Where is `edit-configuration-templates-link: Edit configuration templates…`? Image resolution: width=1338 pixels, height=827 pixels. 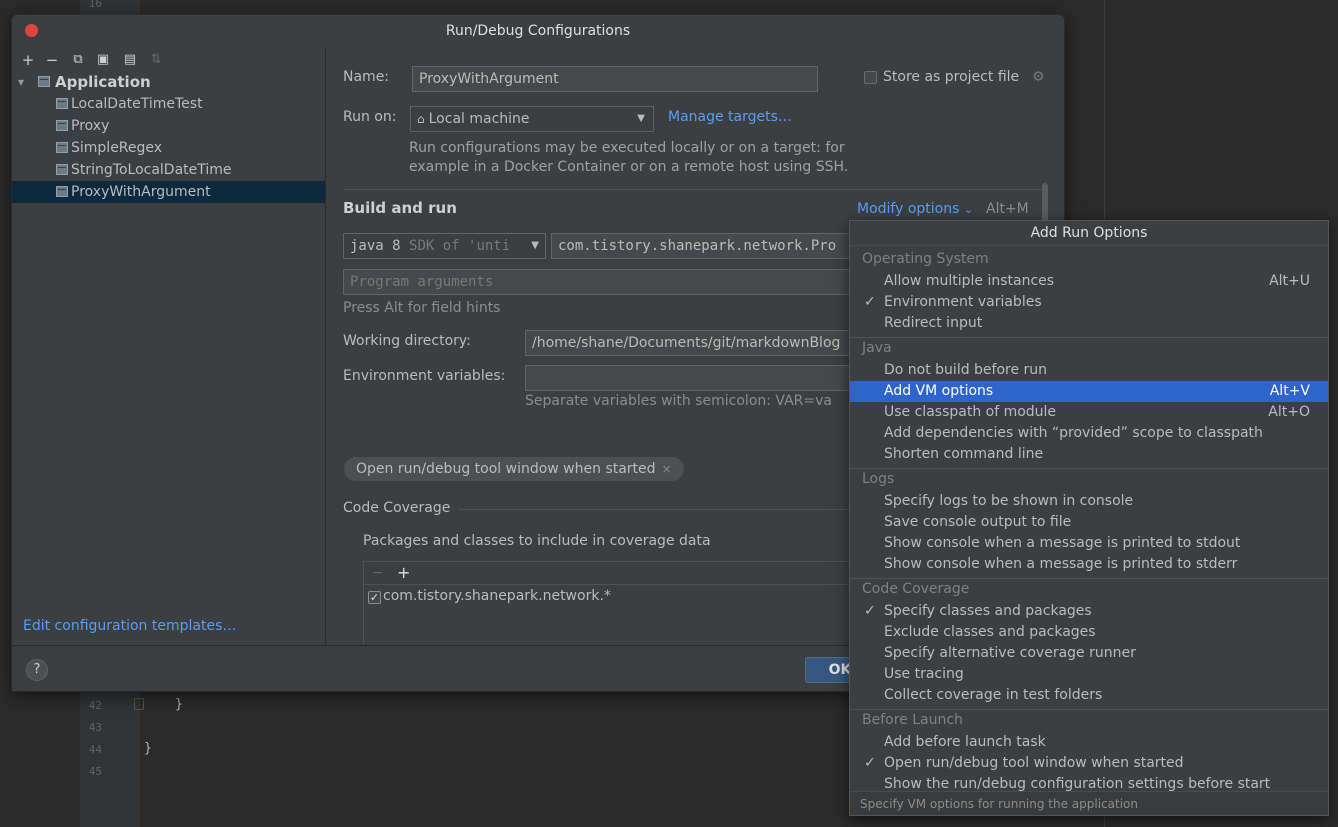
edit-configuration-templates-link: Edit configuration templates… is located at coordinates (129, 626).